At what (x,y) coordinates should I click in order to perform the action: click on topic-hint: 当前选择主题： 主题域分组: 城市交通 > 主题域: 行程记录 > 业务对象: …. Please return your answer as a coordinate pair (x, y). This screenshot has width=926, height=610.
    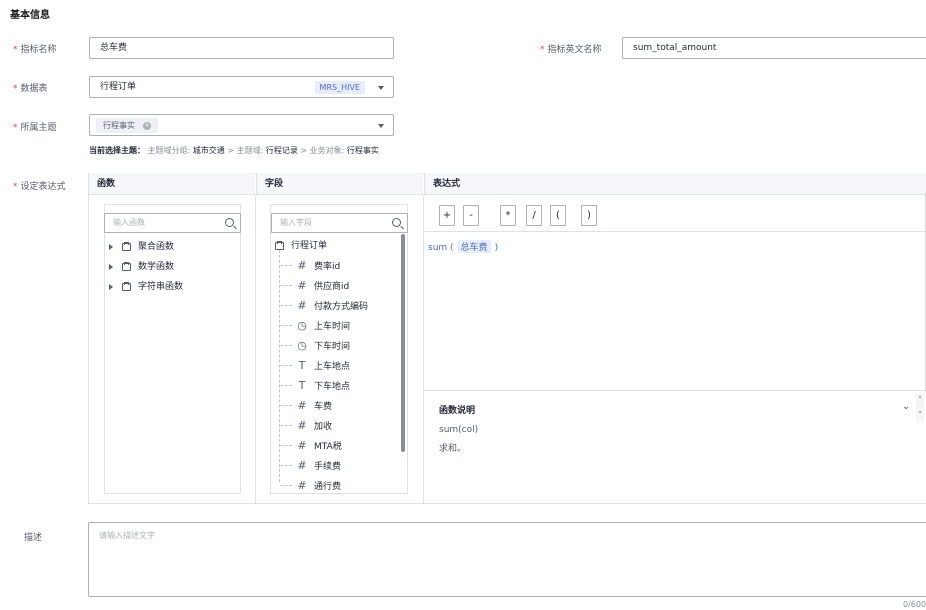
    Looking at the image, I should click on (234, 150).